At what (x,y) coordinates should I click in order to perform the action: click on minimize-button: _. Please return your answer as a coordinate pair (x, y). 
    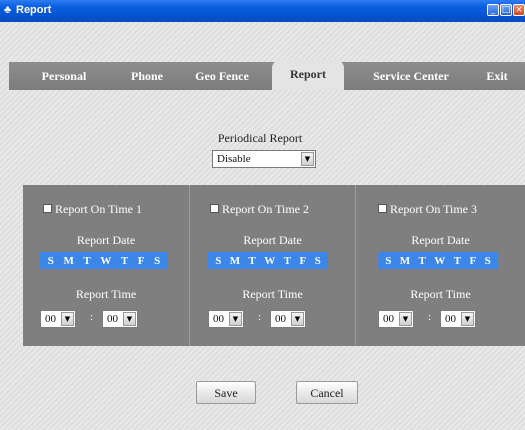
    Looking at the image, I should click on (493, 10).